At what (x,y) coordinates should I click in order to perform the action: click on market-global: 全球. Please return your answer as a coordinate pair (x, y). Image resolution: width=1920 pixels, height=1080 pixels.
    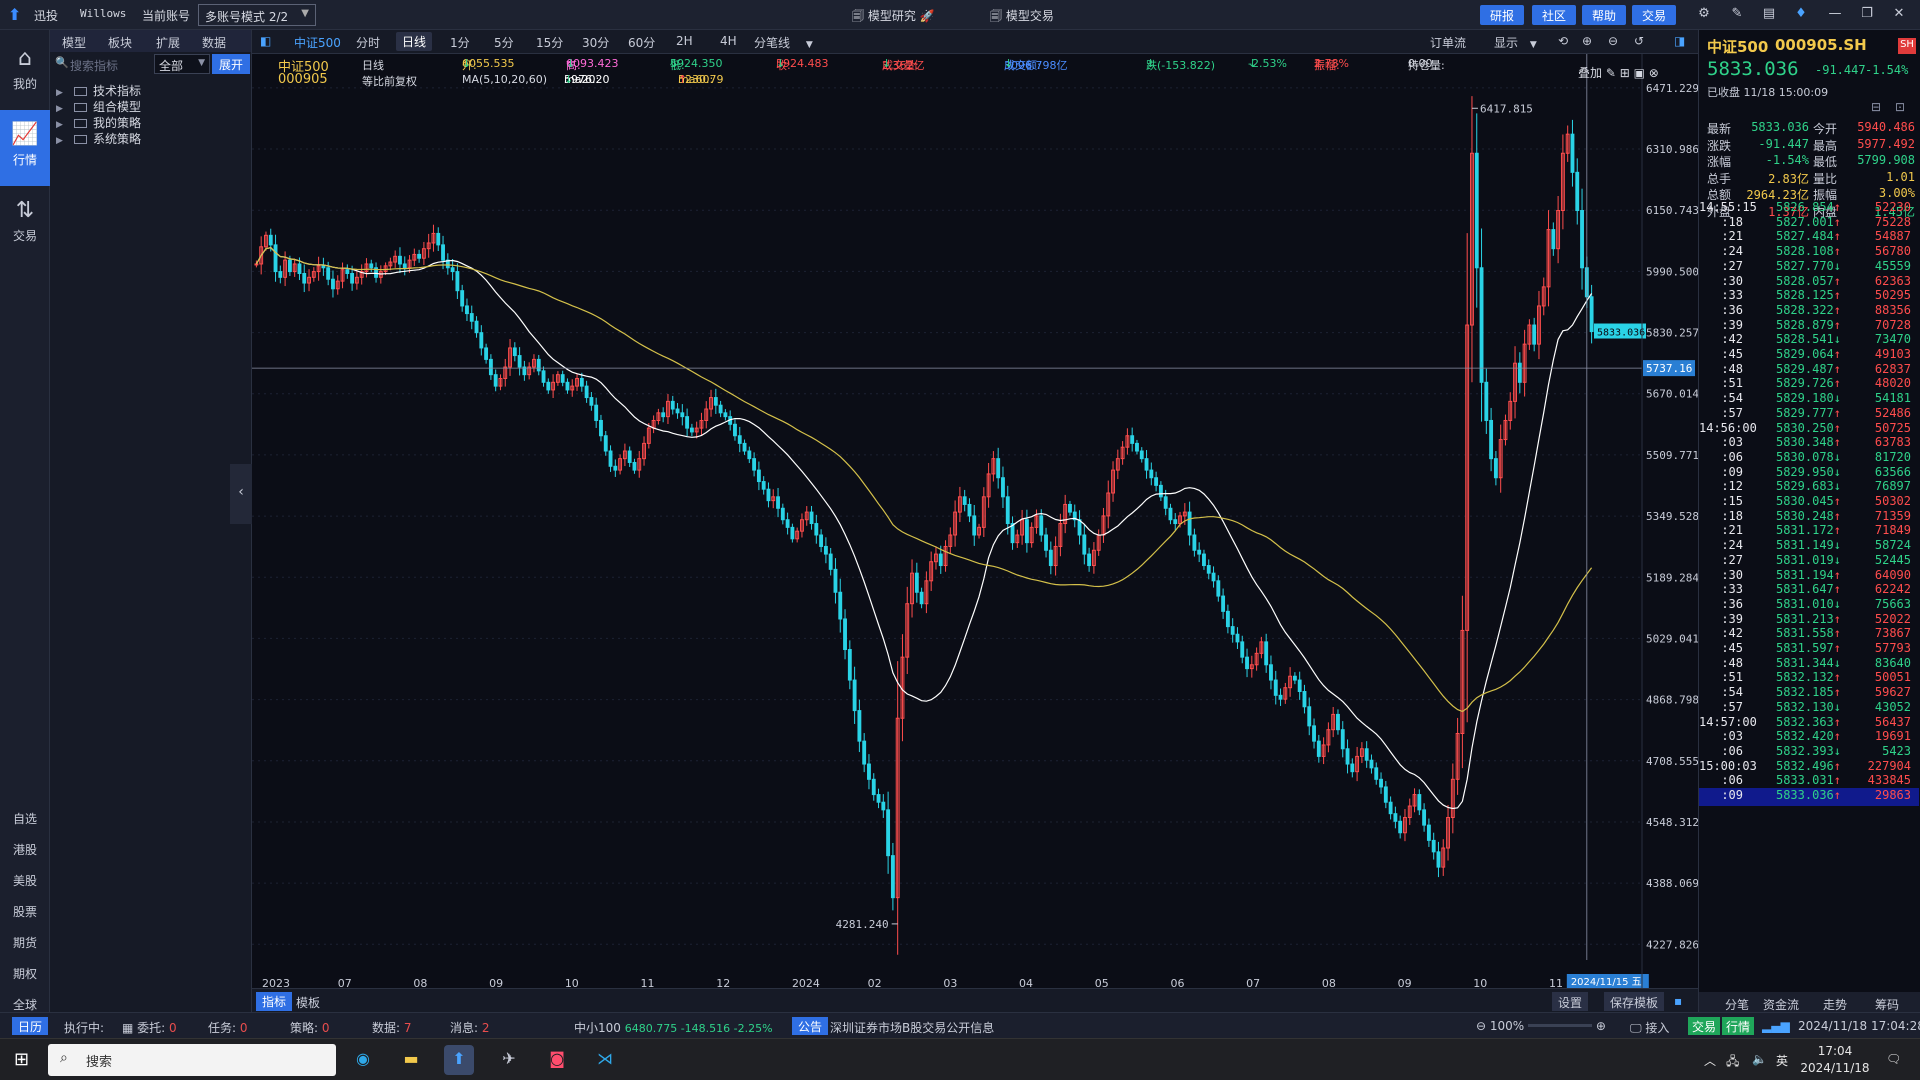
    Looking at the image, I should click on (25, 1004).